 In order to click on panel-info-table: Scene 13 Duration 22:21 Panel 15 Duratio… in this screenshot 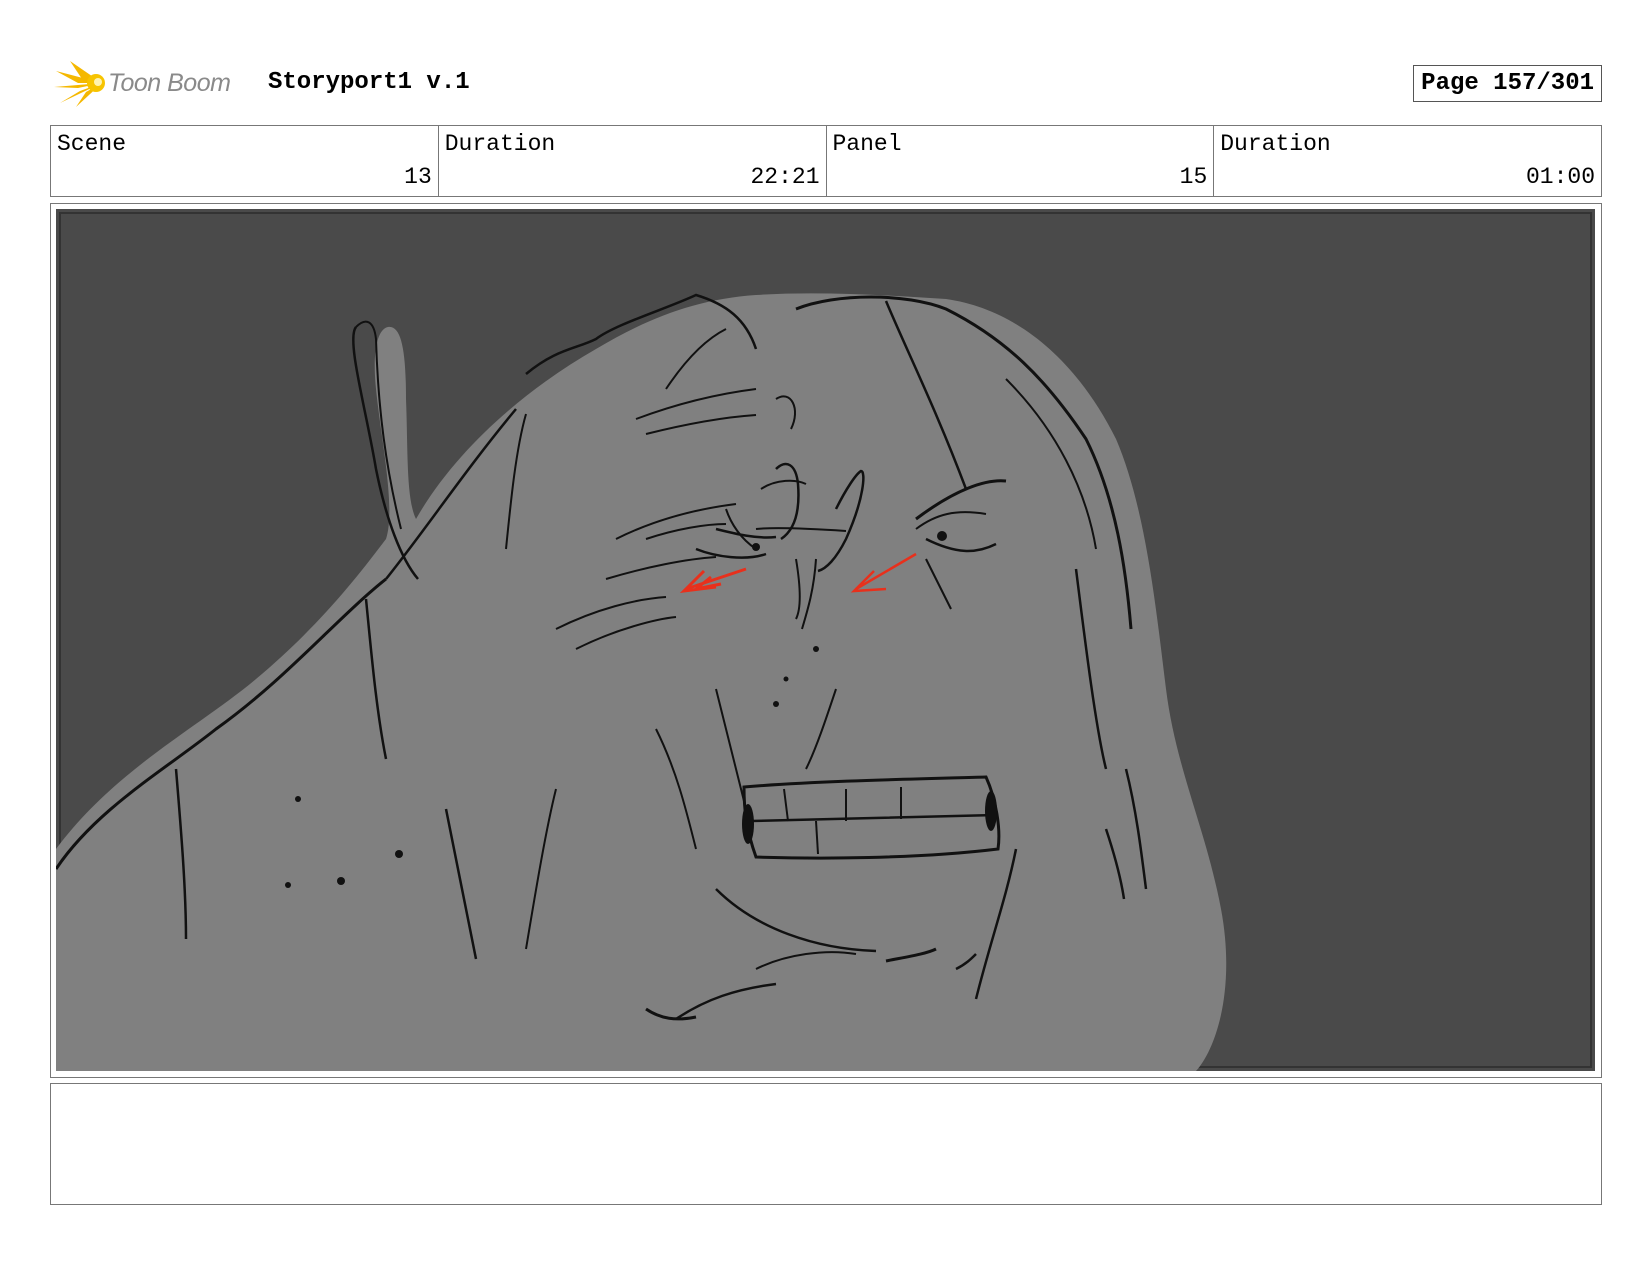, I will do `click(826, 161)`.